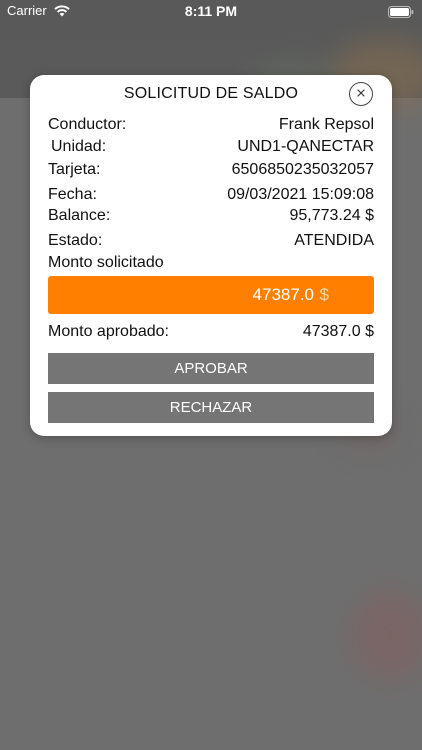 The width and height of the screenshot is (422, 750). Describe the element at coordinates (401, 13) in the screenshot. I see `battery-icon` at that location.